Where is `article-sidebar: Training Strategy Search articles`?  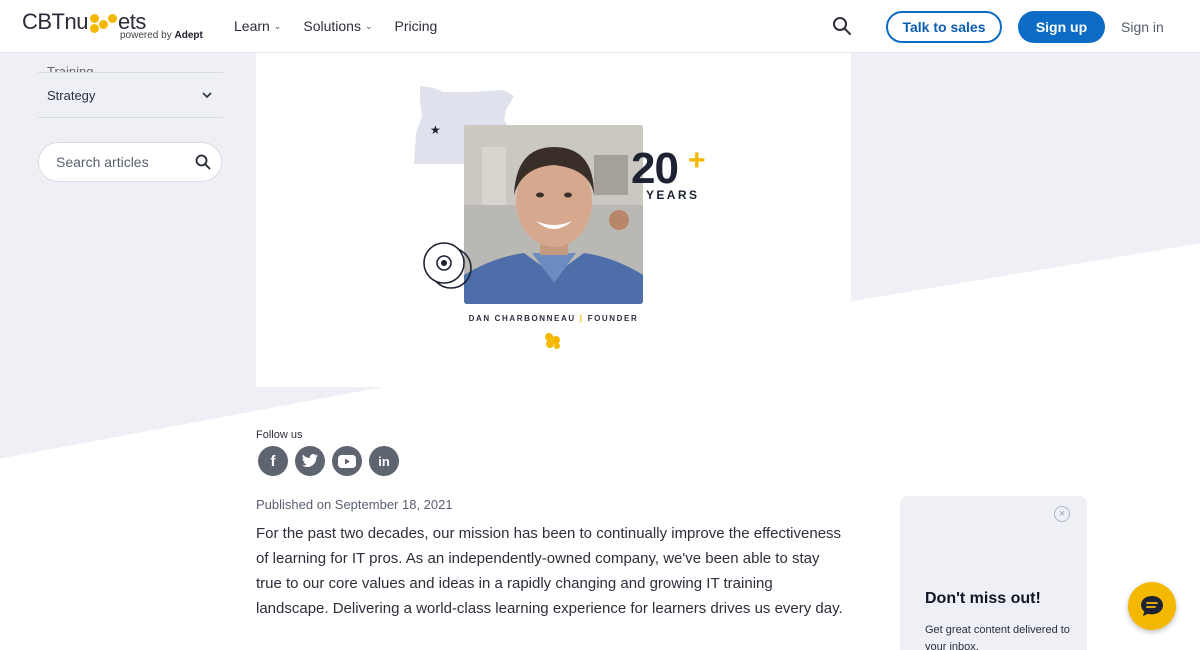
article-sidebar: Training Strategy Search articles is located at coordinates (130, 117).